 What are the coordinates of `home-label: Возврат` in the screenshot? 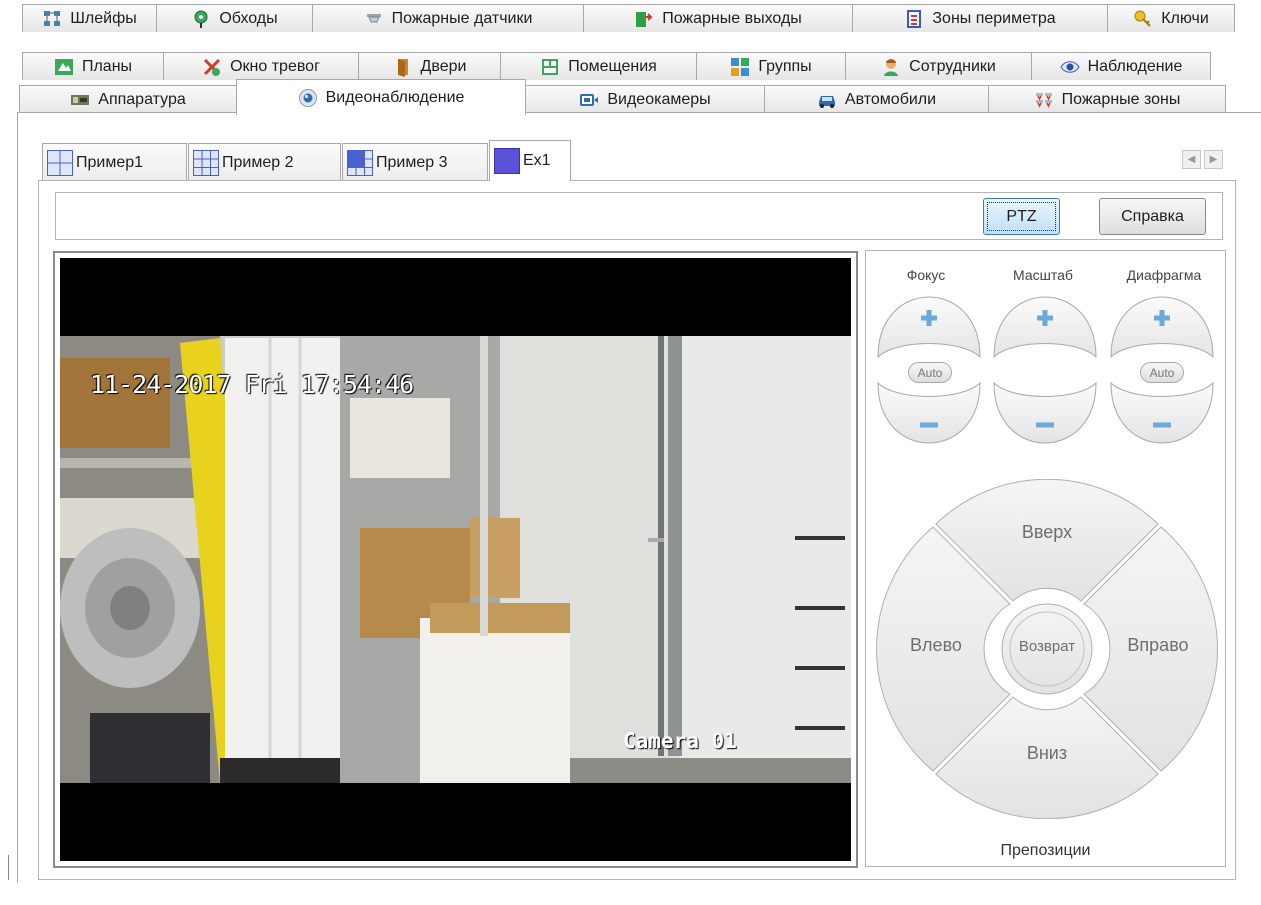 It's located at (1047, 646).